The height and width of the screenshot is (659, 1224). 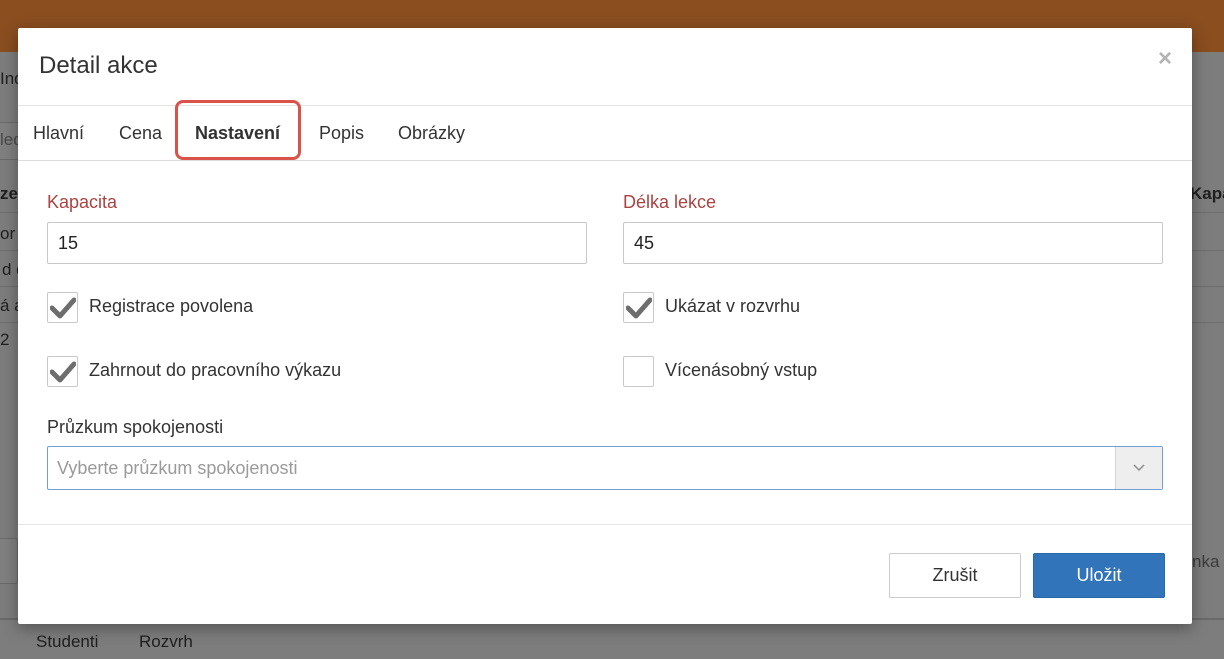 What do you see at coordinates (431, 133) in the screenshot?
I see `tab-obrazky: Obrázky` at bounding box center [431, 133].